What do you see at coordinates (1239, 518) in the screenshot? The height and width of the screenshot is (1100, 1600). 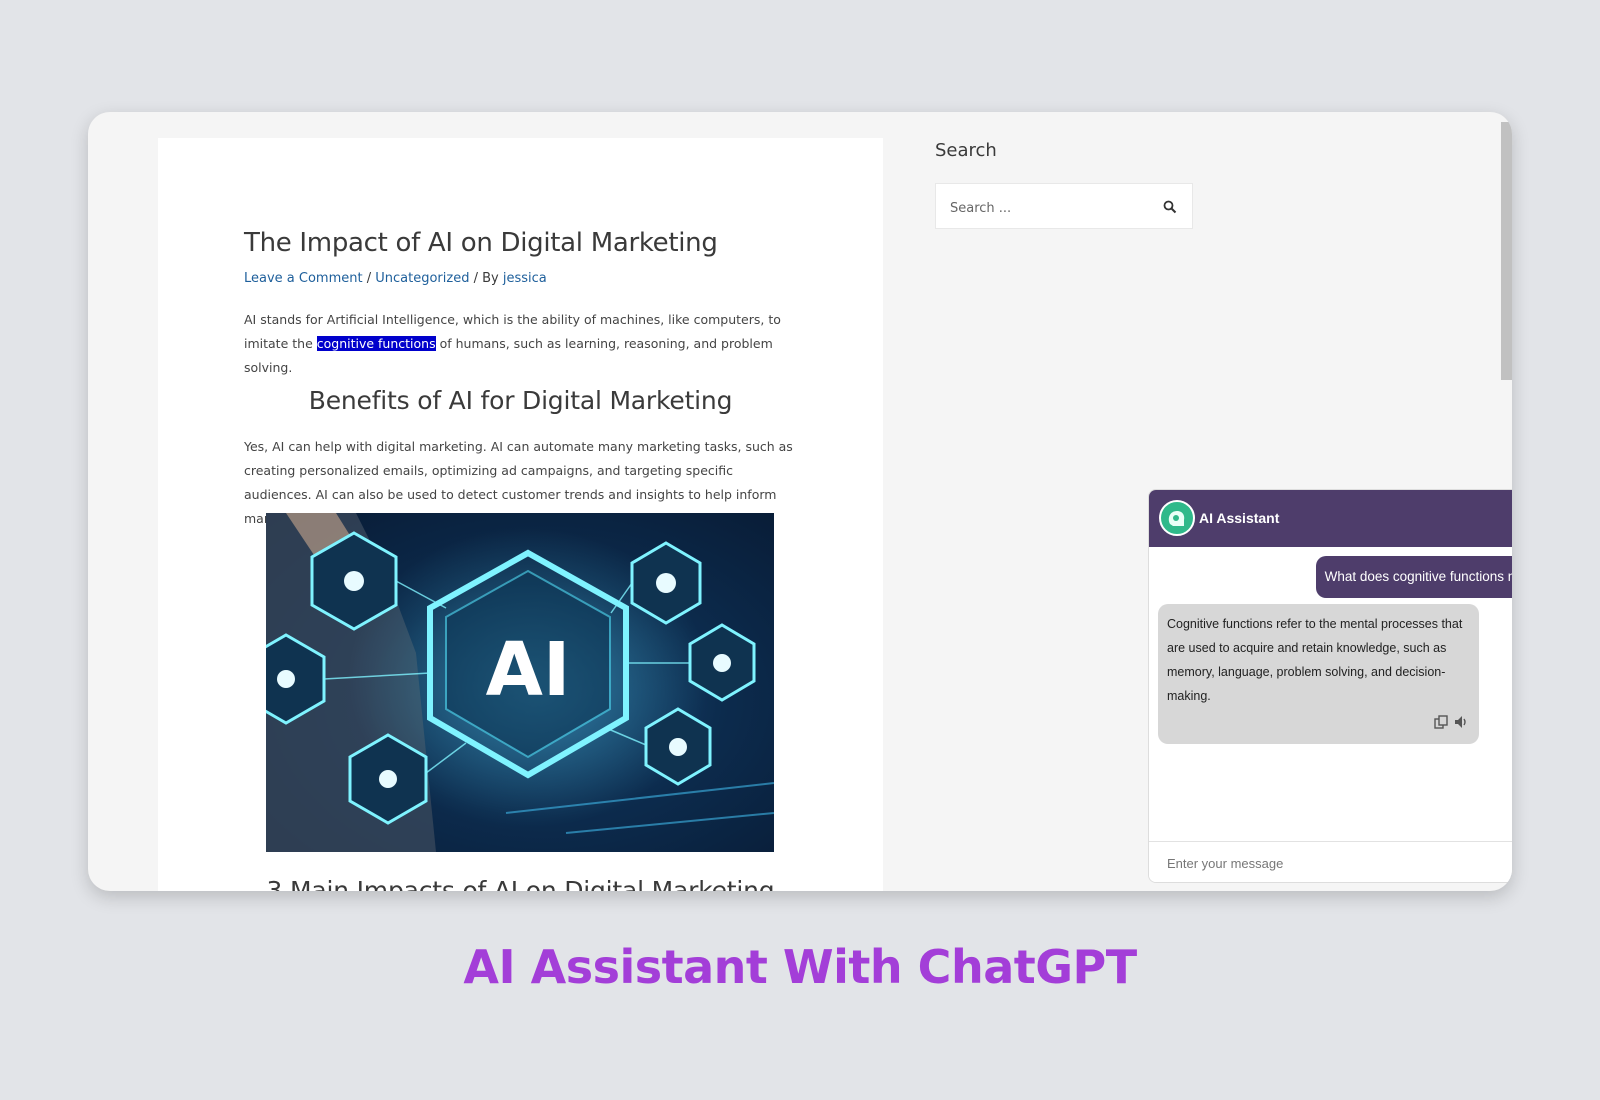 I see `chat-title: AI Assistant` at bounding box center [1239, 518].